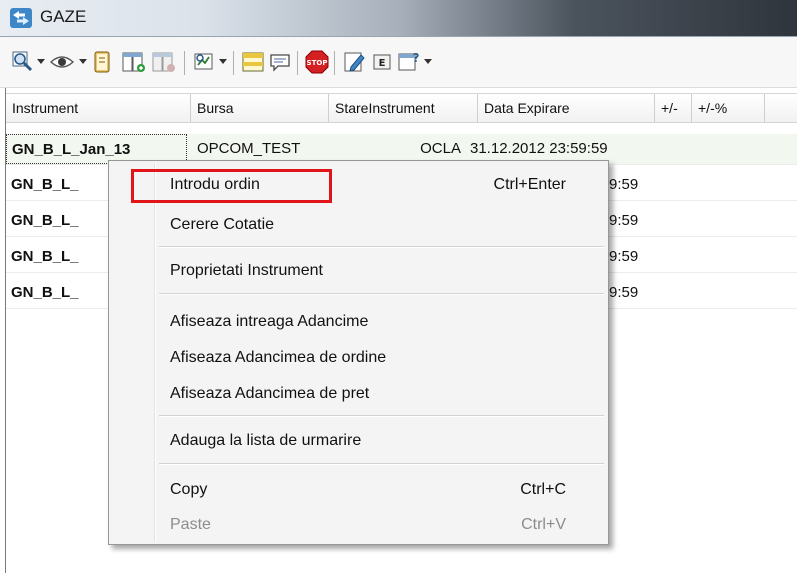 This screenshot has height=573, width=797. I want to click on chat-icon, so click(280, 62).